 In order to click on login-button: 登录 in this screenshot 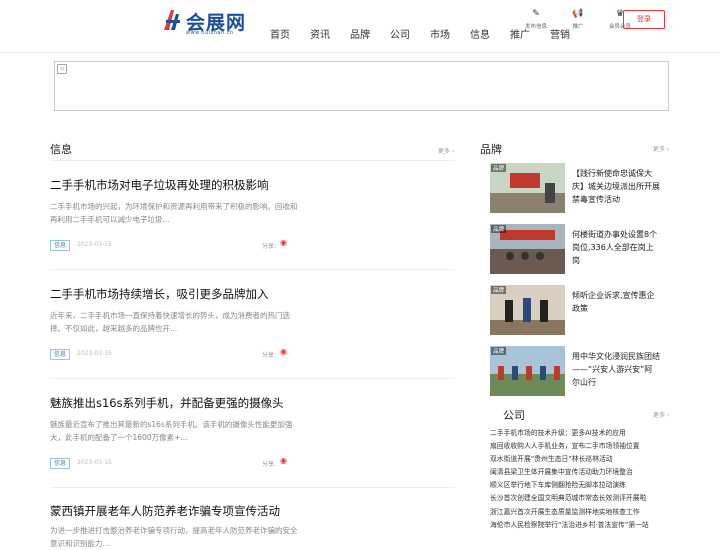, I will do `click(644, 19)`.